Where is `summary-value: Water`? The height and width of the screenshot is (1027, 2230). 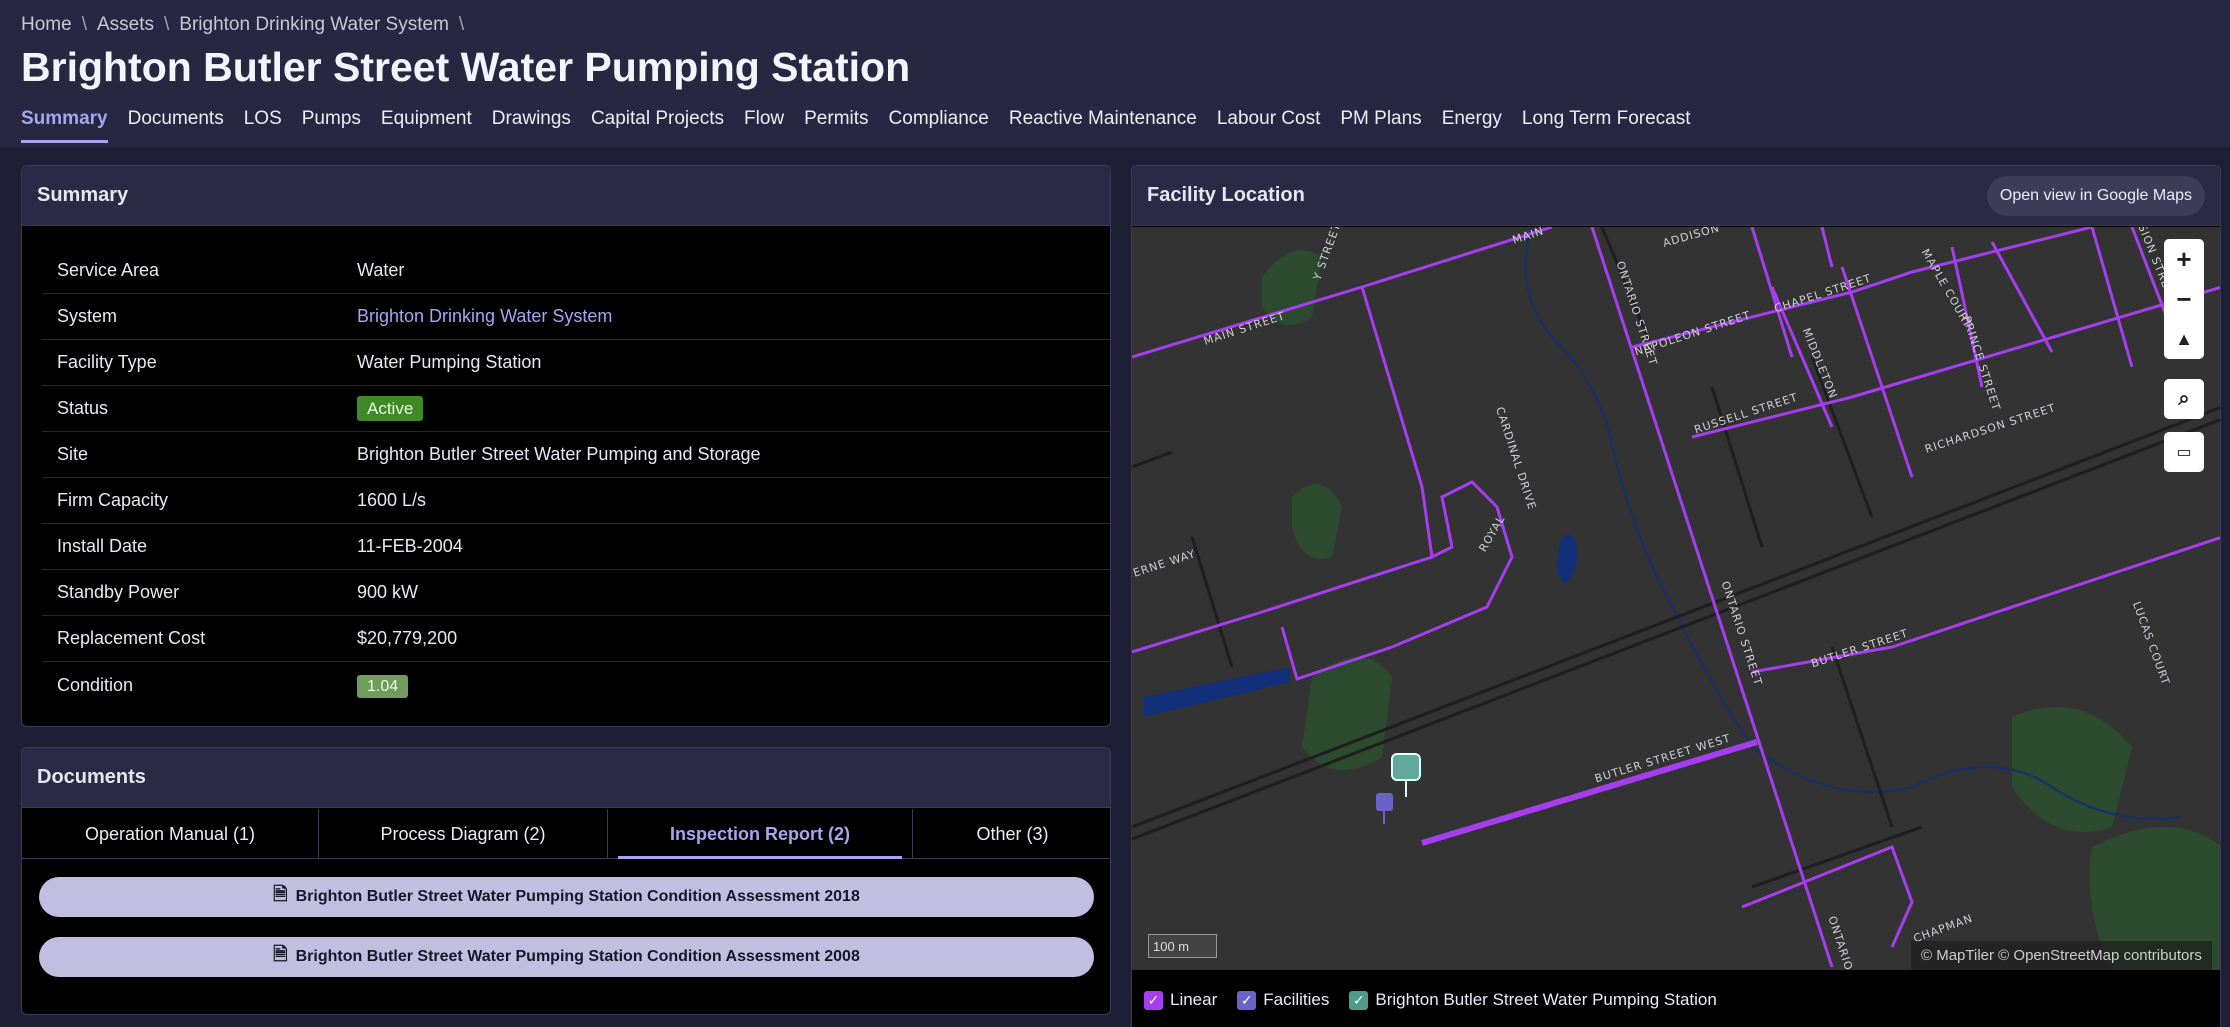
summary-value: Water is located at coordinates (381, 270).